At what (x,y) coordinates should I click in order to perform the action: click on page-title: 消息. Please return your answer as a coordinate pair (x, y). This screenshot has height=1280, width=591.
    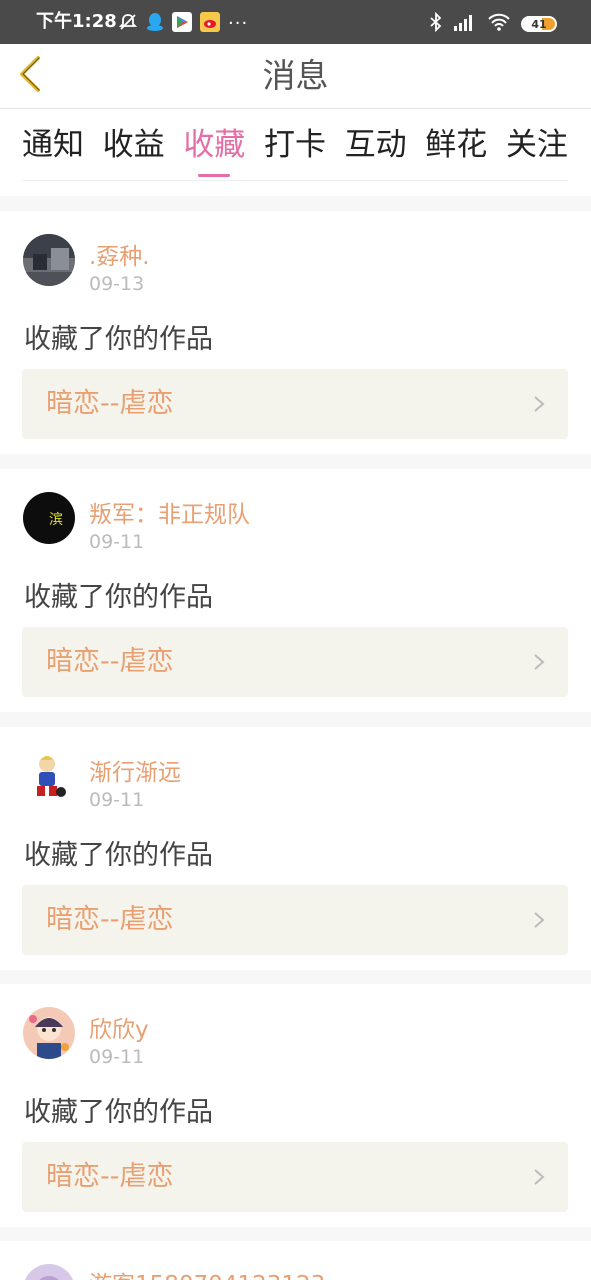
    Looking at the image, I should click on (295, 75).